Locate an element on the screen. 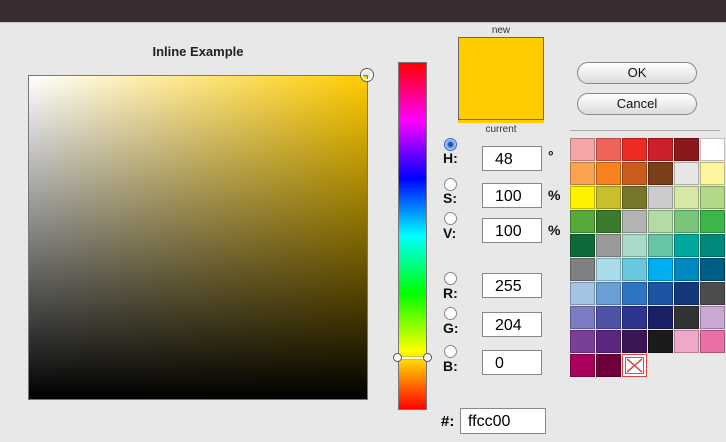 The image size is (726, 442). new-color-label: new is located at coordinates (501, 30).